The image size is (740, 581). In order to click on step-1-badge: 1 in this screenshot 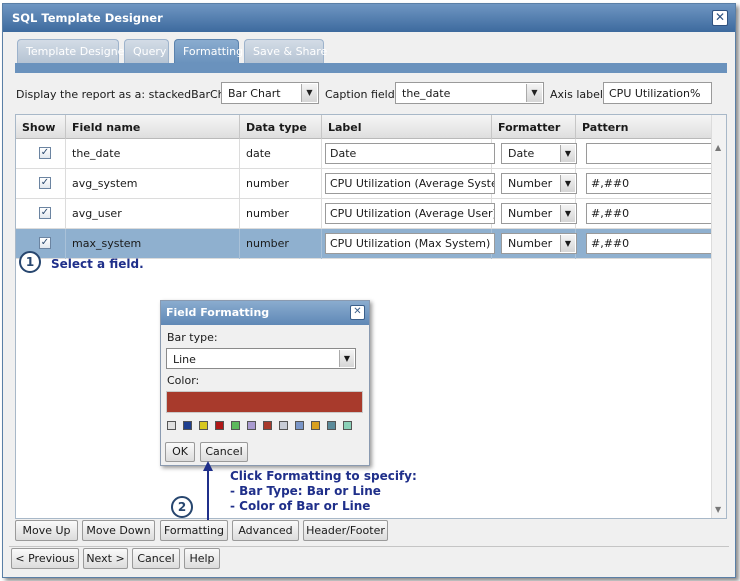, I will do `click(30, 262)`.